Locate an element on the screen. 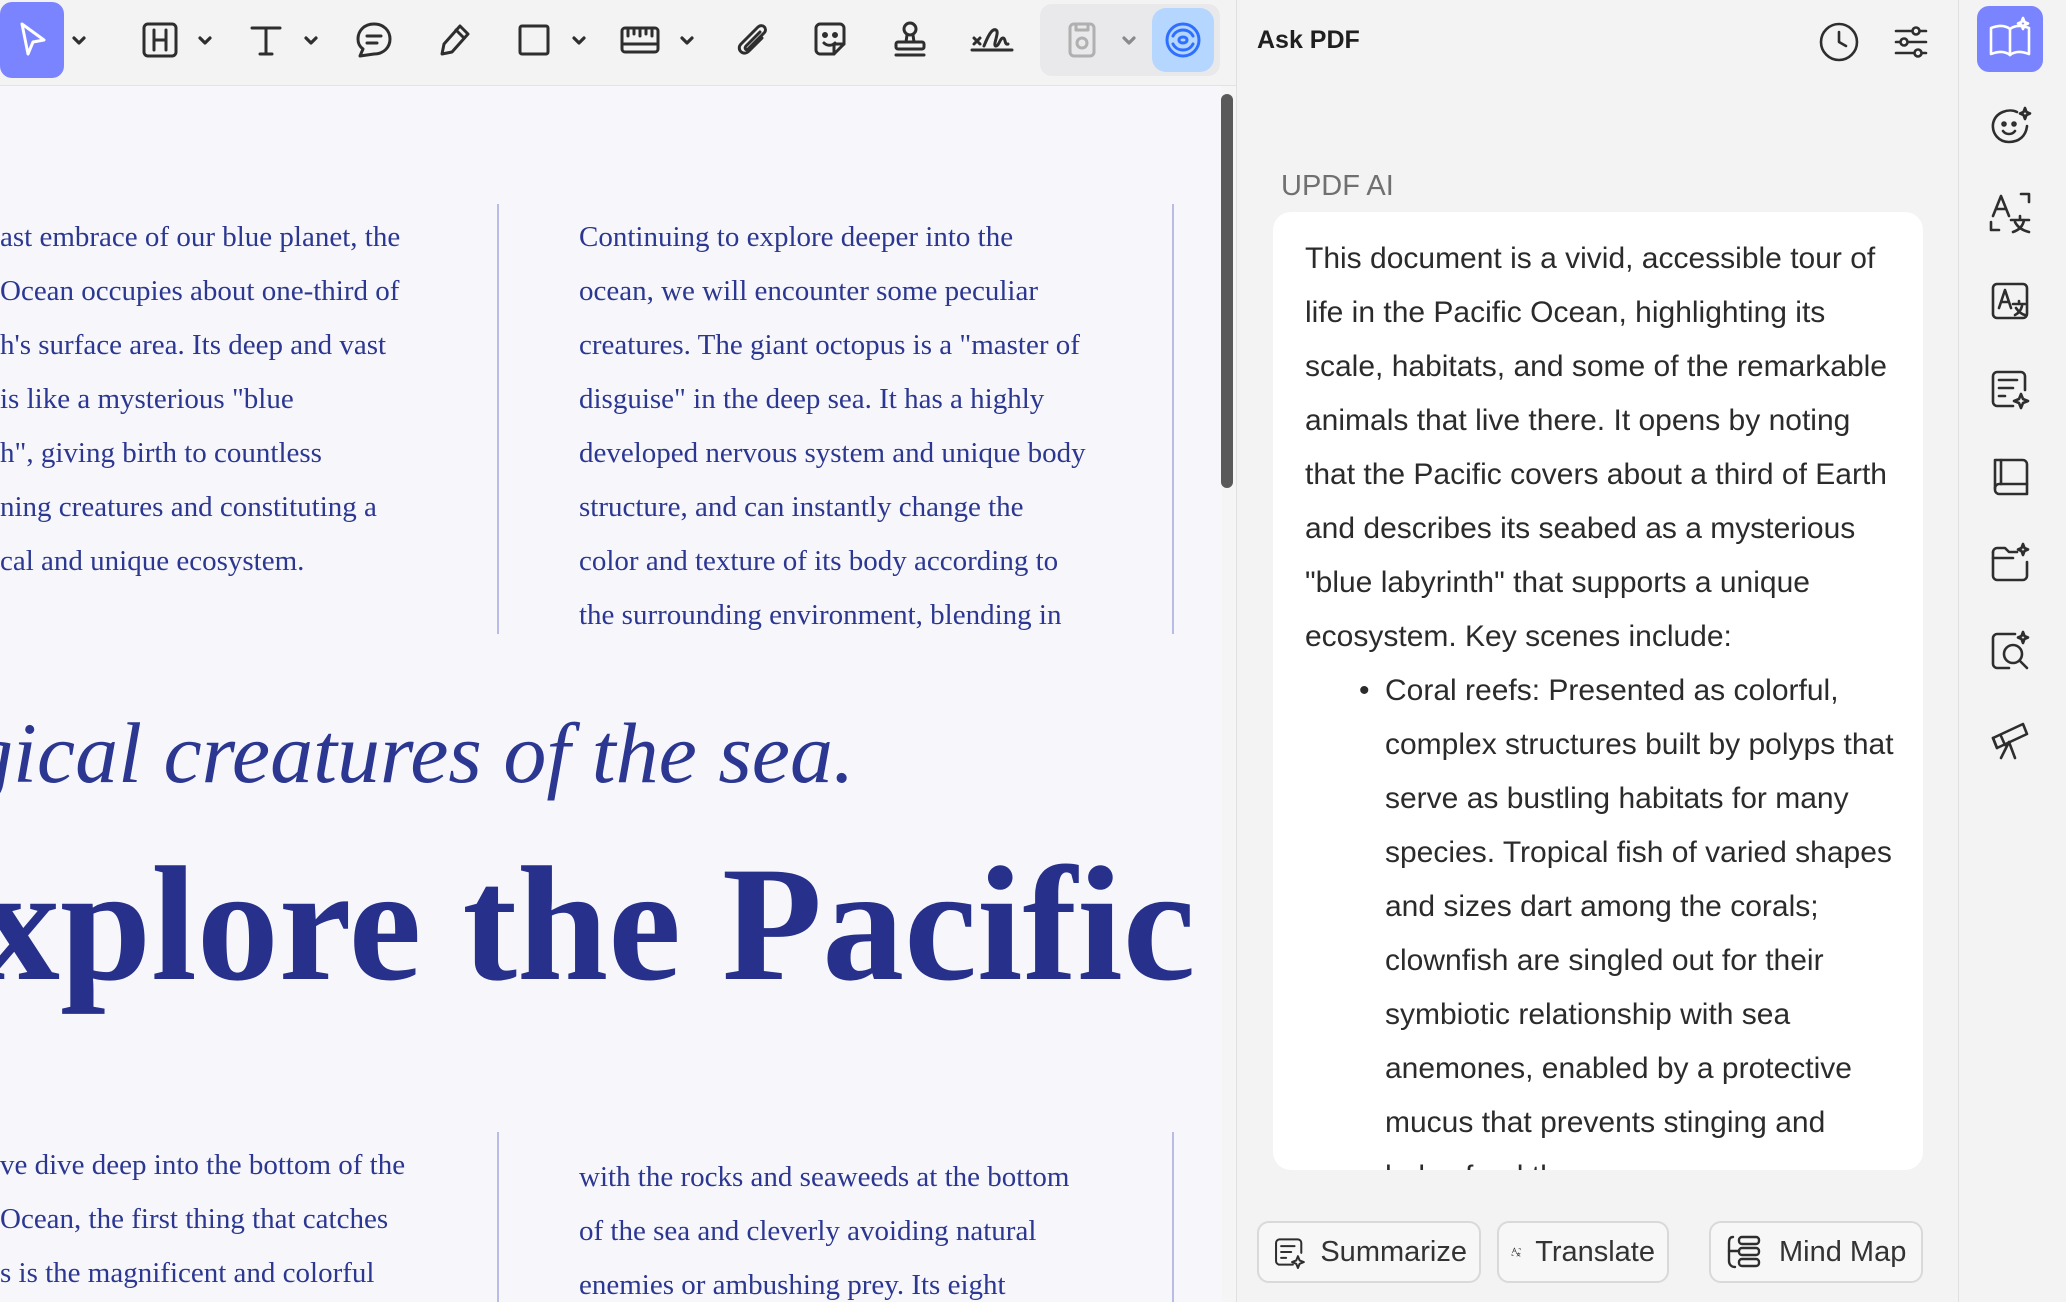 The image size is (2066, 1302). text-icon is located at coordinates (266, 41).